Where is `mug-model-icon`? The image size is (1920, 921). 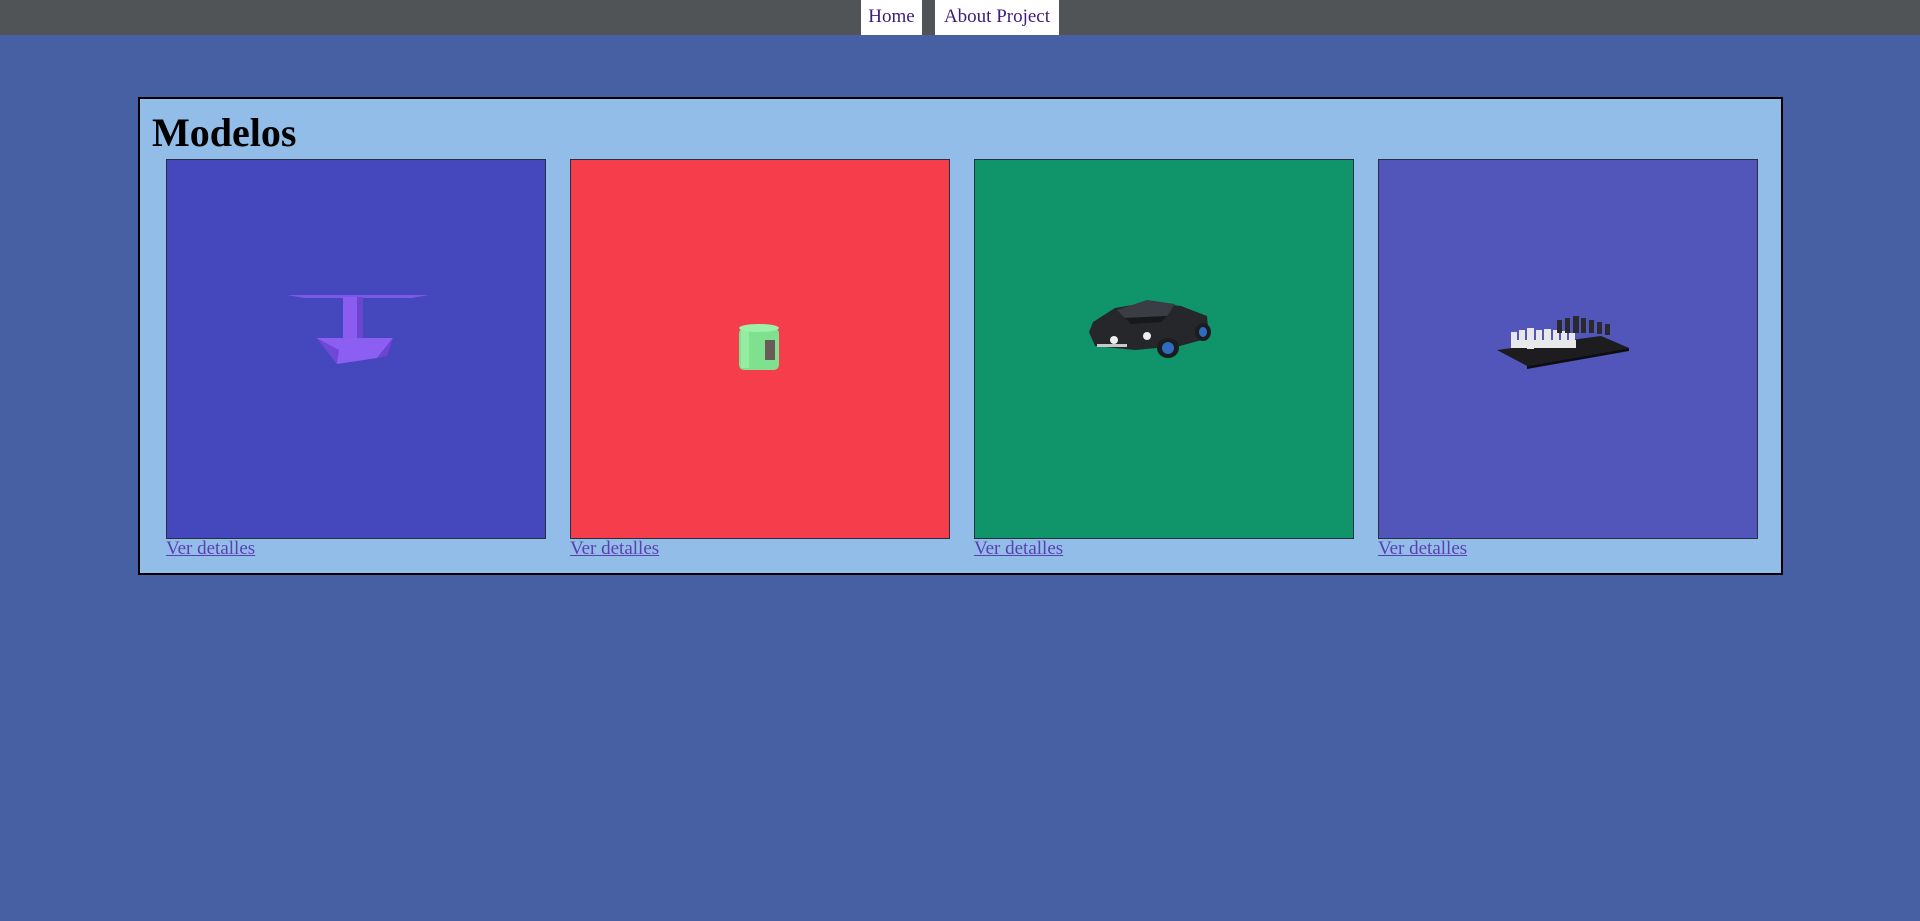 mug-model-icon is located at coordinates (759, 347).